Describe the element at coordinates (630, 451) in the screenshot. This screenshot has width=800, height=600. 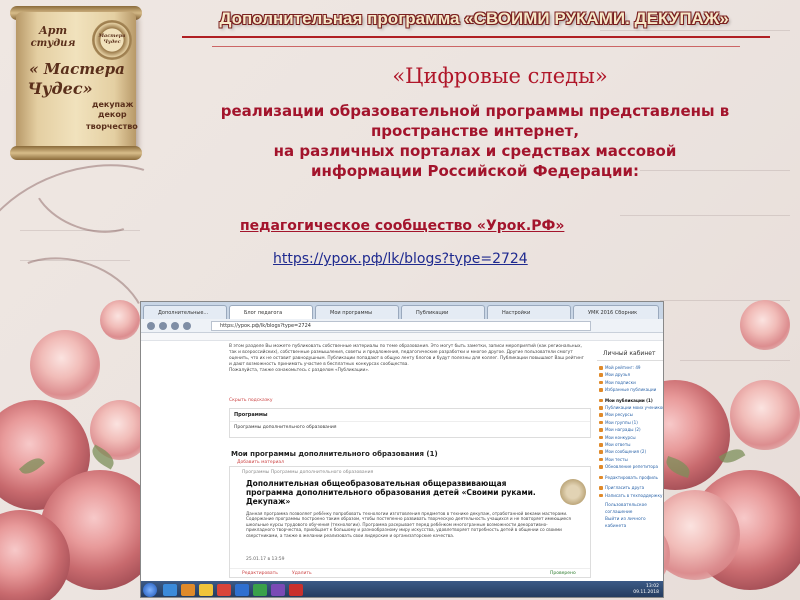
I see `cabinet-item: Мои сообщения (2)` at that location.